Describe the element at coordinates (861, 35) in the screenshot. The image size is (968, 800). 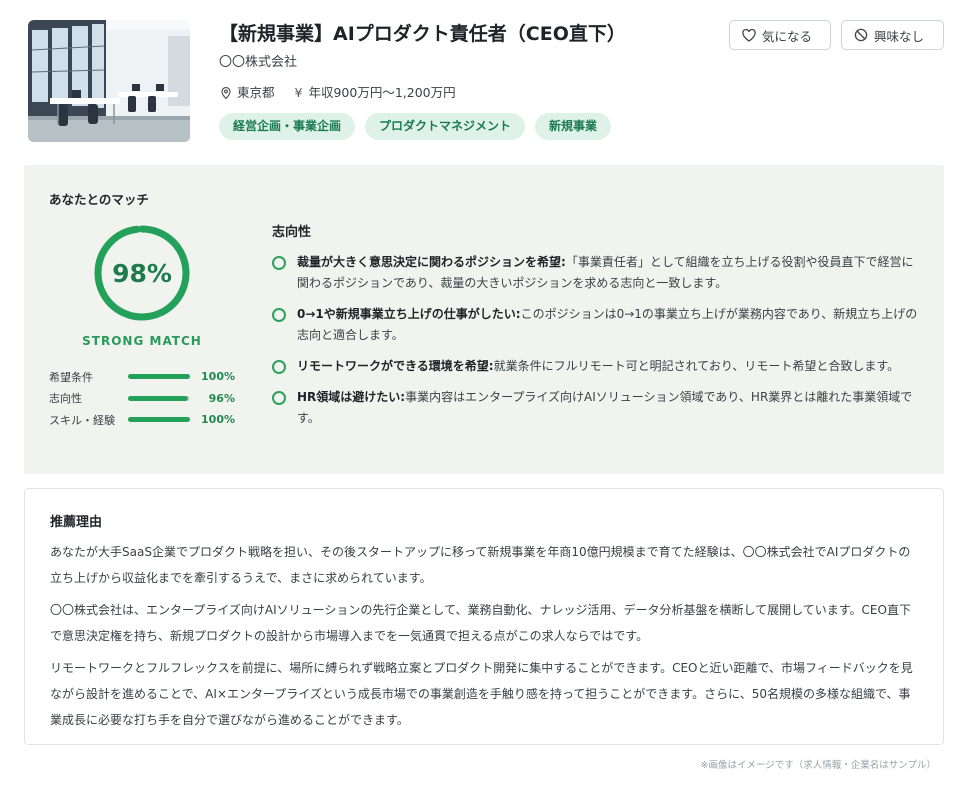
I see `prohibited-icon` at that location.